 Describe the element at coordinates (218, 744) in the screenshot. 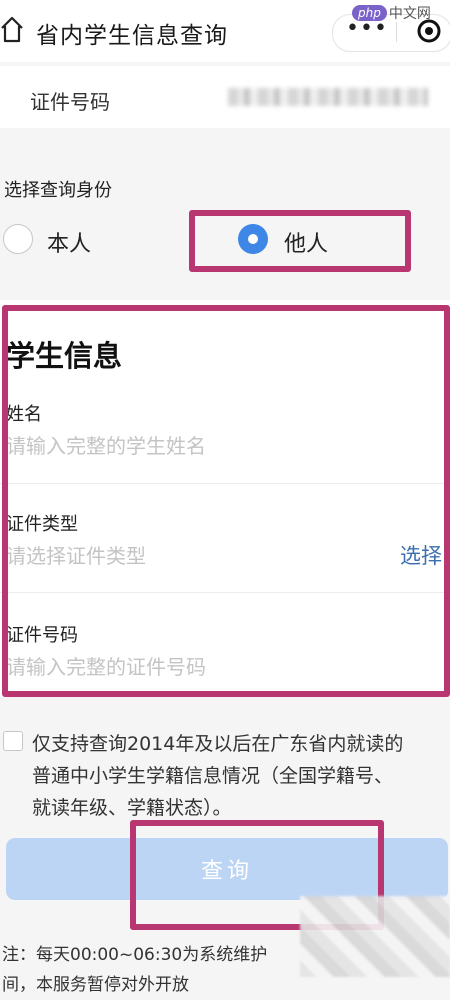

I see `notice-line: 仅支持查询2014年及以后在广东省内就读的` at that location.